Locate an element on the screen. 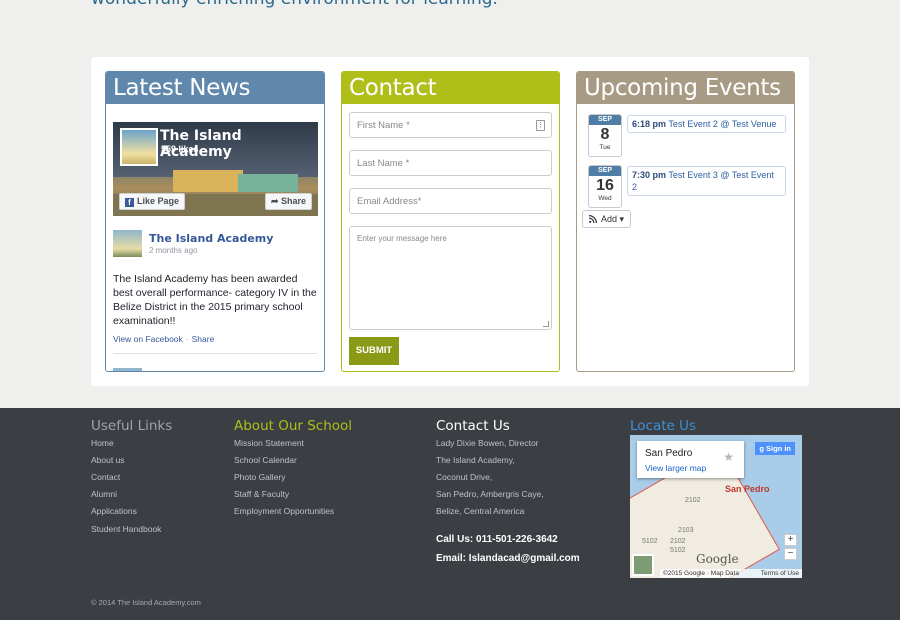 The image size is (900, 620). copyright-text: © 2014 The Island Academy.com is located at coordinates (146, 602).